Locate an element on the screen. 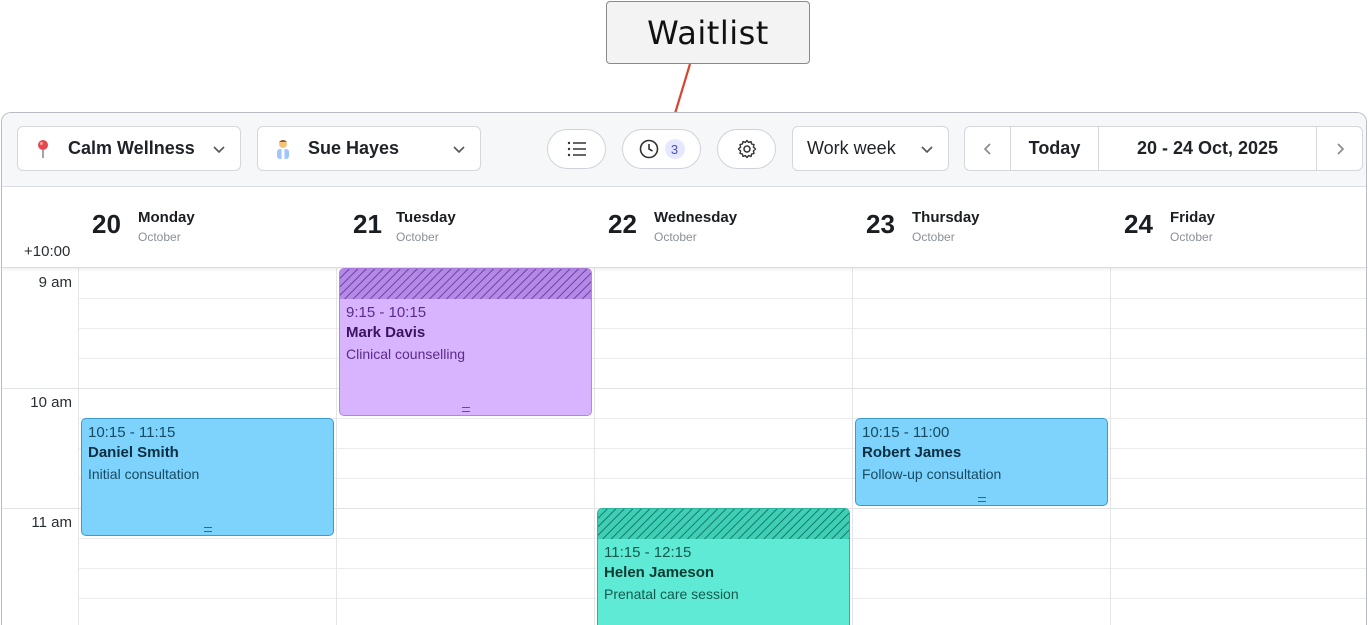 This screenshot has height=625, width=1368. gear-icon is located at coordinates (746, 149).